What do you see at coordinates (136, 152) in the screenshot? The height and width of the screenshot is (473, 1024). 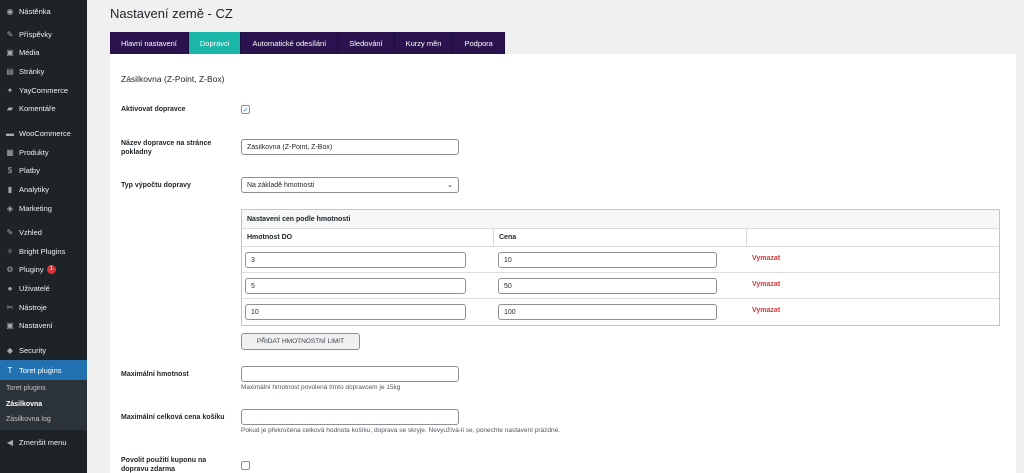 I see `name-label-line2: pokladny` at bounding box center [136, 152].